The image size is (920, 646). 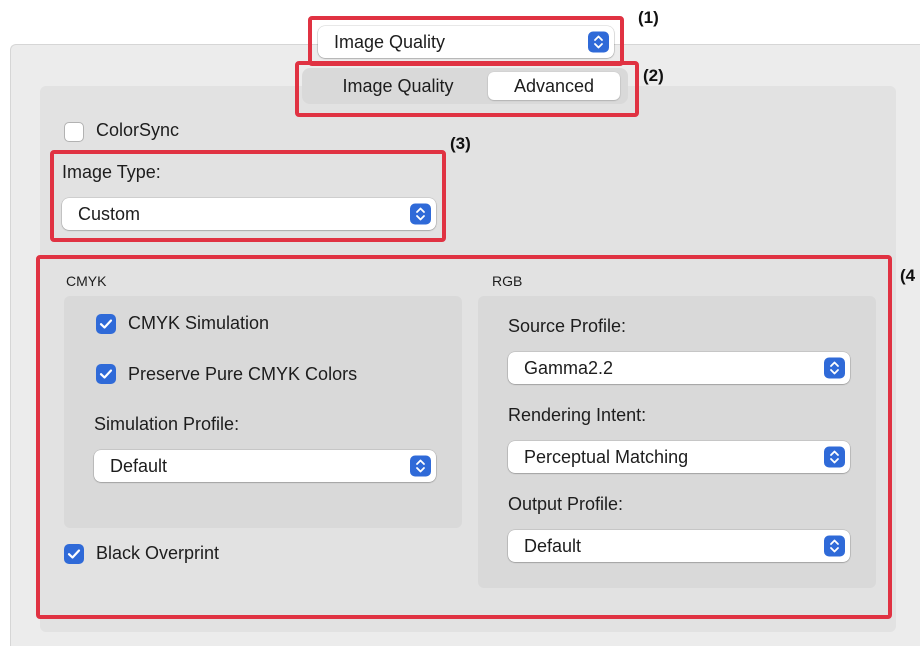 I want to click on black-overprint-label: Black Overprint, so click(x=158, y=553).